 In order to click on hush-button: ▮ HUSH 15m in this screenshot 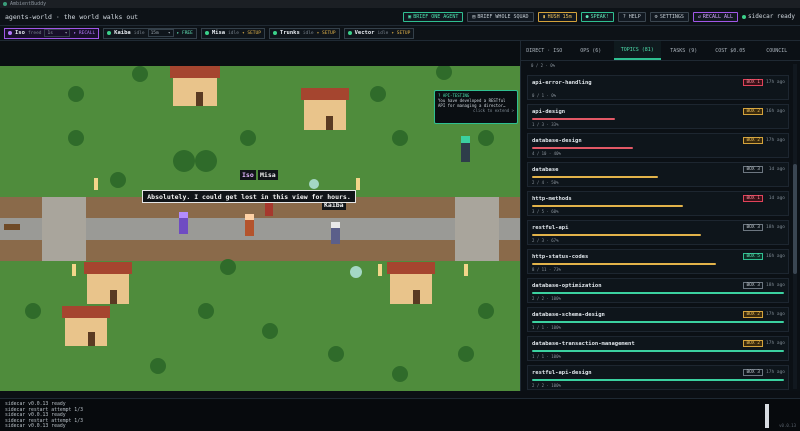, I will do `click(557, 16)`.